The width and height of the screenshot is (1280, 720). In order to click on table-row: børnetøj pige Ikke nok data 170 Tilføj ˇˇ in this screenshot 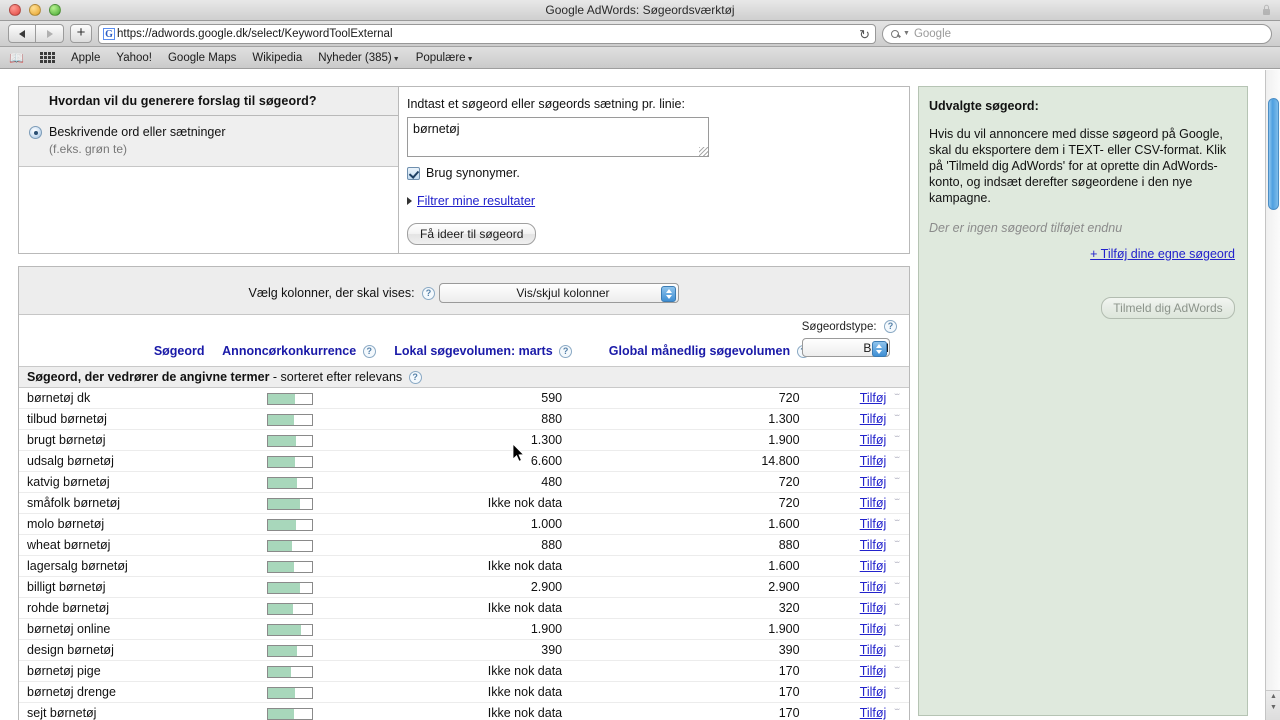, I will do `click(464, 671)`.